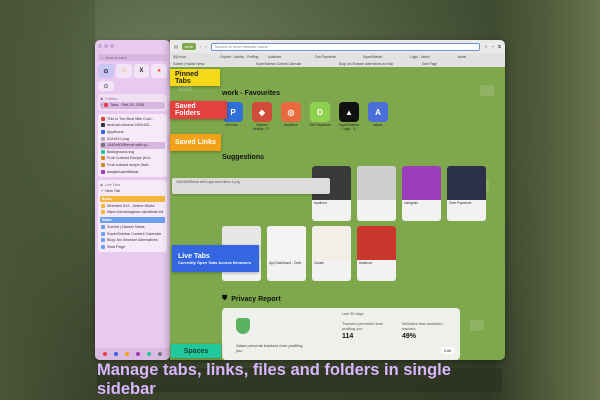 This screenshot has height=400, width=600. I want to click on shield-icon, so click(243, 326).